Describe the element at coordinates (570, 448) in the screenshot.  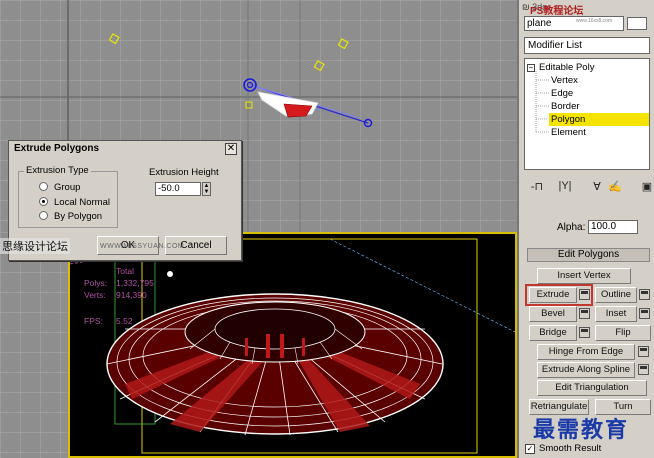
I see `smooth-result-label: Smooth Result` at that location.